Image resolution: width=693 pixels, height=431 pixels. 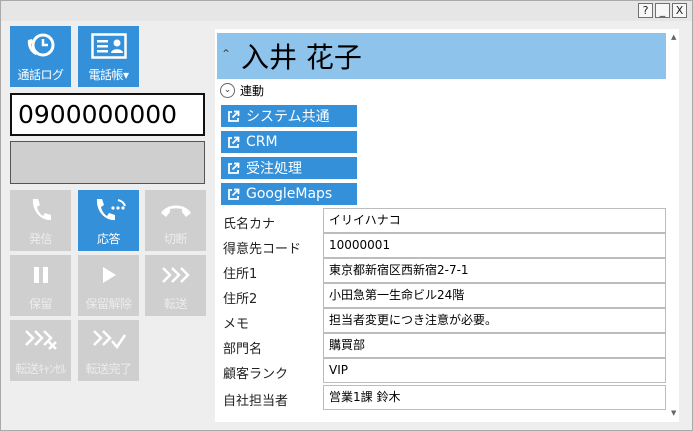 I want to click on field-value-staff: 営業1課 鈴木, so click(x=494, y=397).